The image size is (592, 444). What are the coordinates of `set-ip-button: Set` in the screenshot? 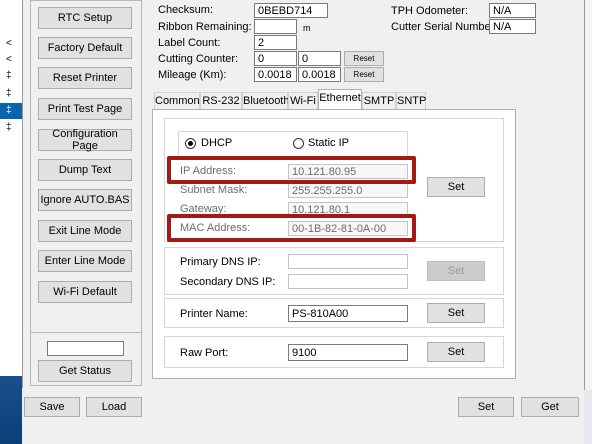 It's located at (456, 187).